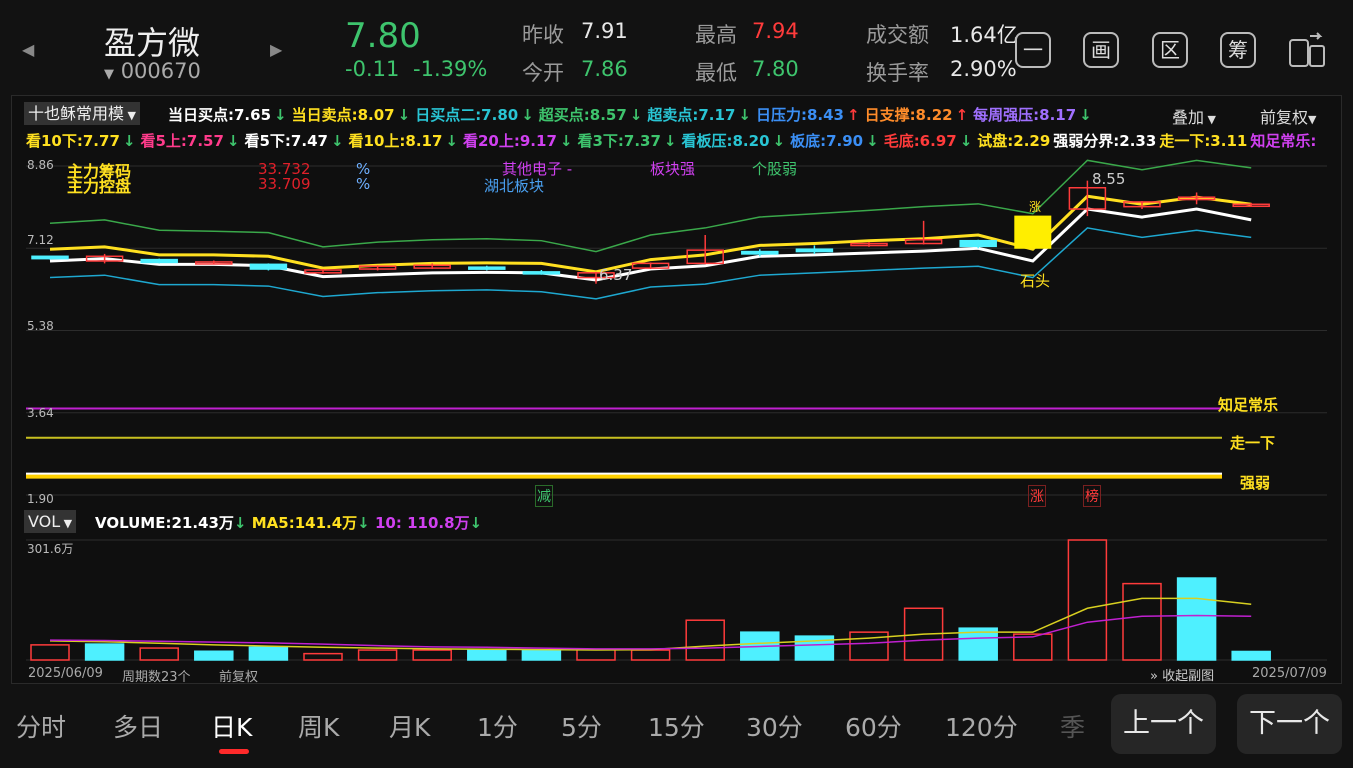  Describe the element at coordinates (1025, 115) in the screenshot. I see `indicator-value: 每周强压:8.17` at that location.